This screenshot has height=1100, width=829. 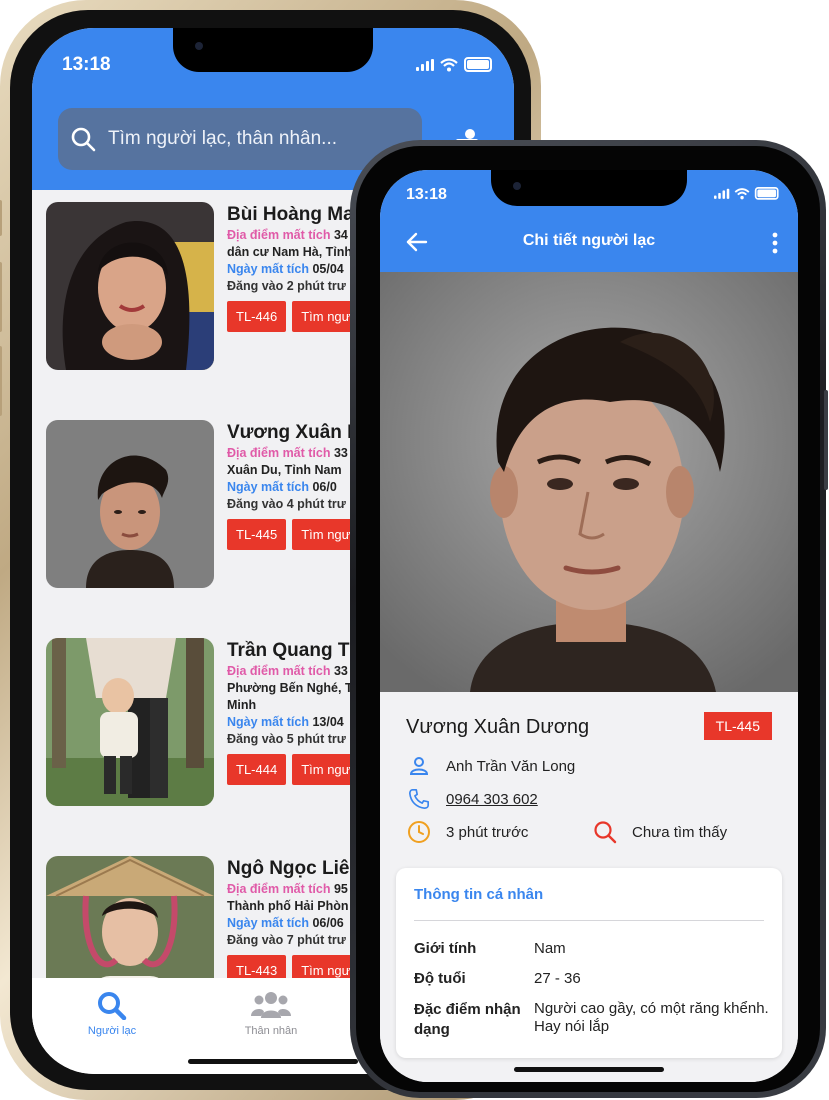 I want to click on info-row-gender: Giới tính Nam, so click(x=592, y=949).